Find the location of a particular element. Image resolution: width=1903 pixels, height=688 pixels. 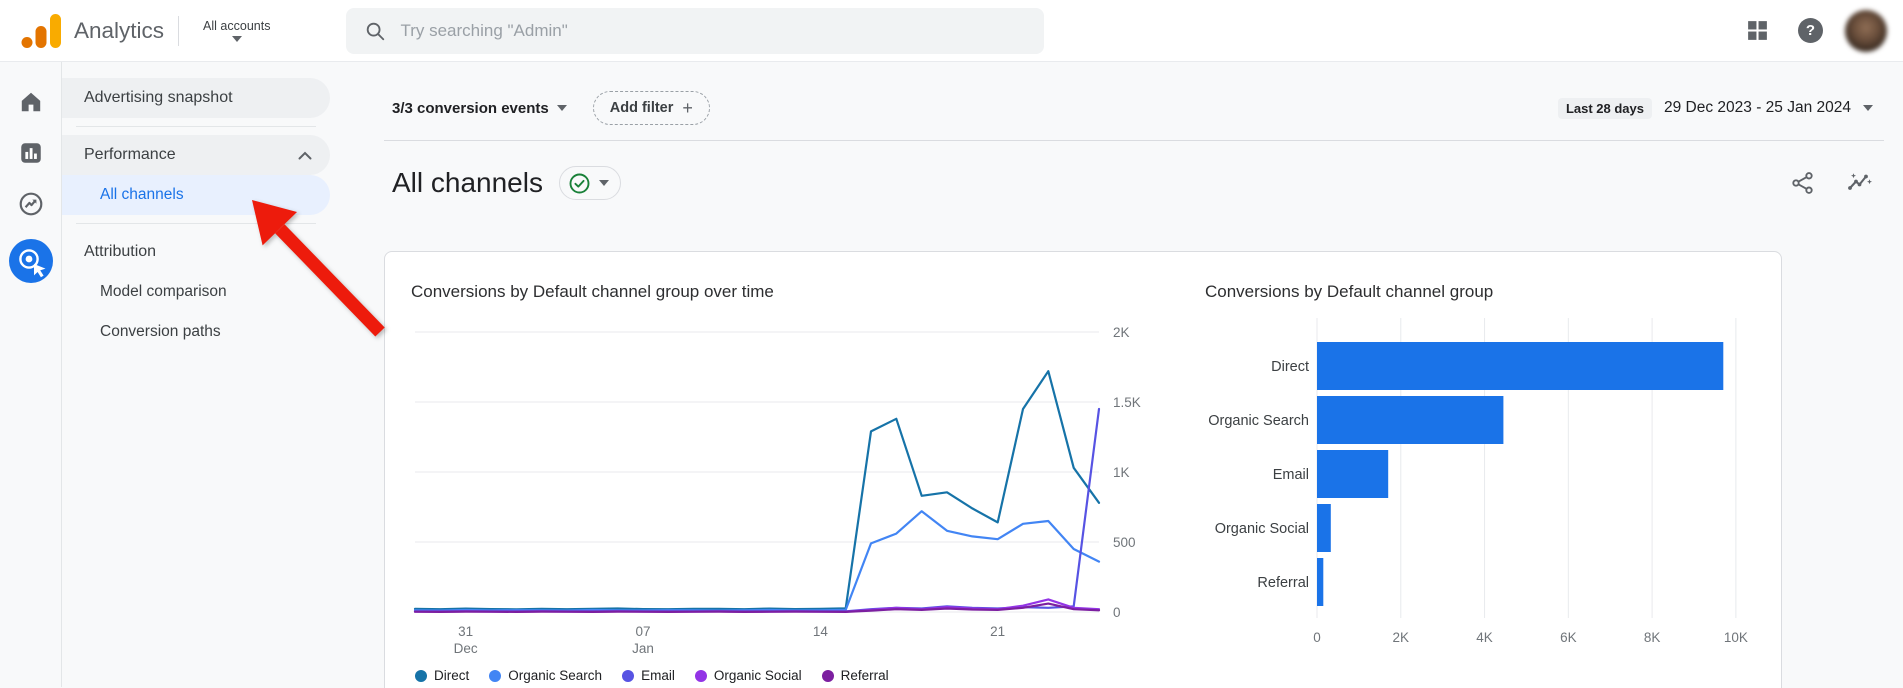

date-range-selector: Last 28 days 29 Dec 2023 - 25 Jan 2024 is located at coordinates (1715, 108).